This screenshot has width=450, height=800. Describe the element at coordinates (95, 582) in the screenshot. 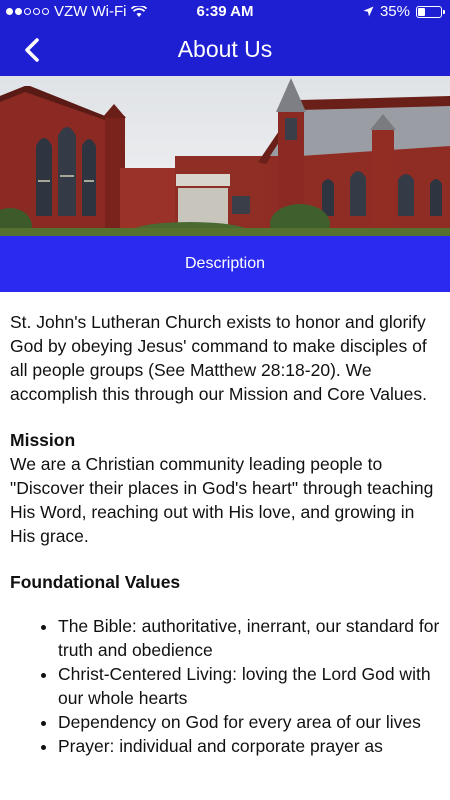

I see `values-heading: Foundational Values` at that location.